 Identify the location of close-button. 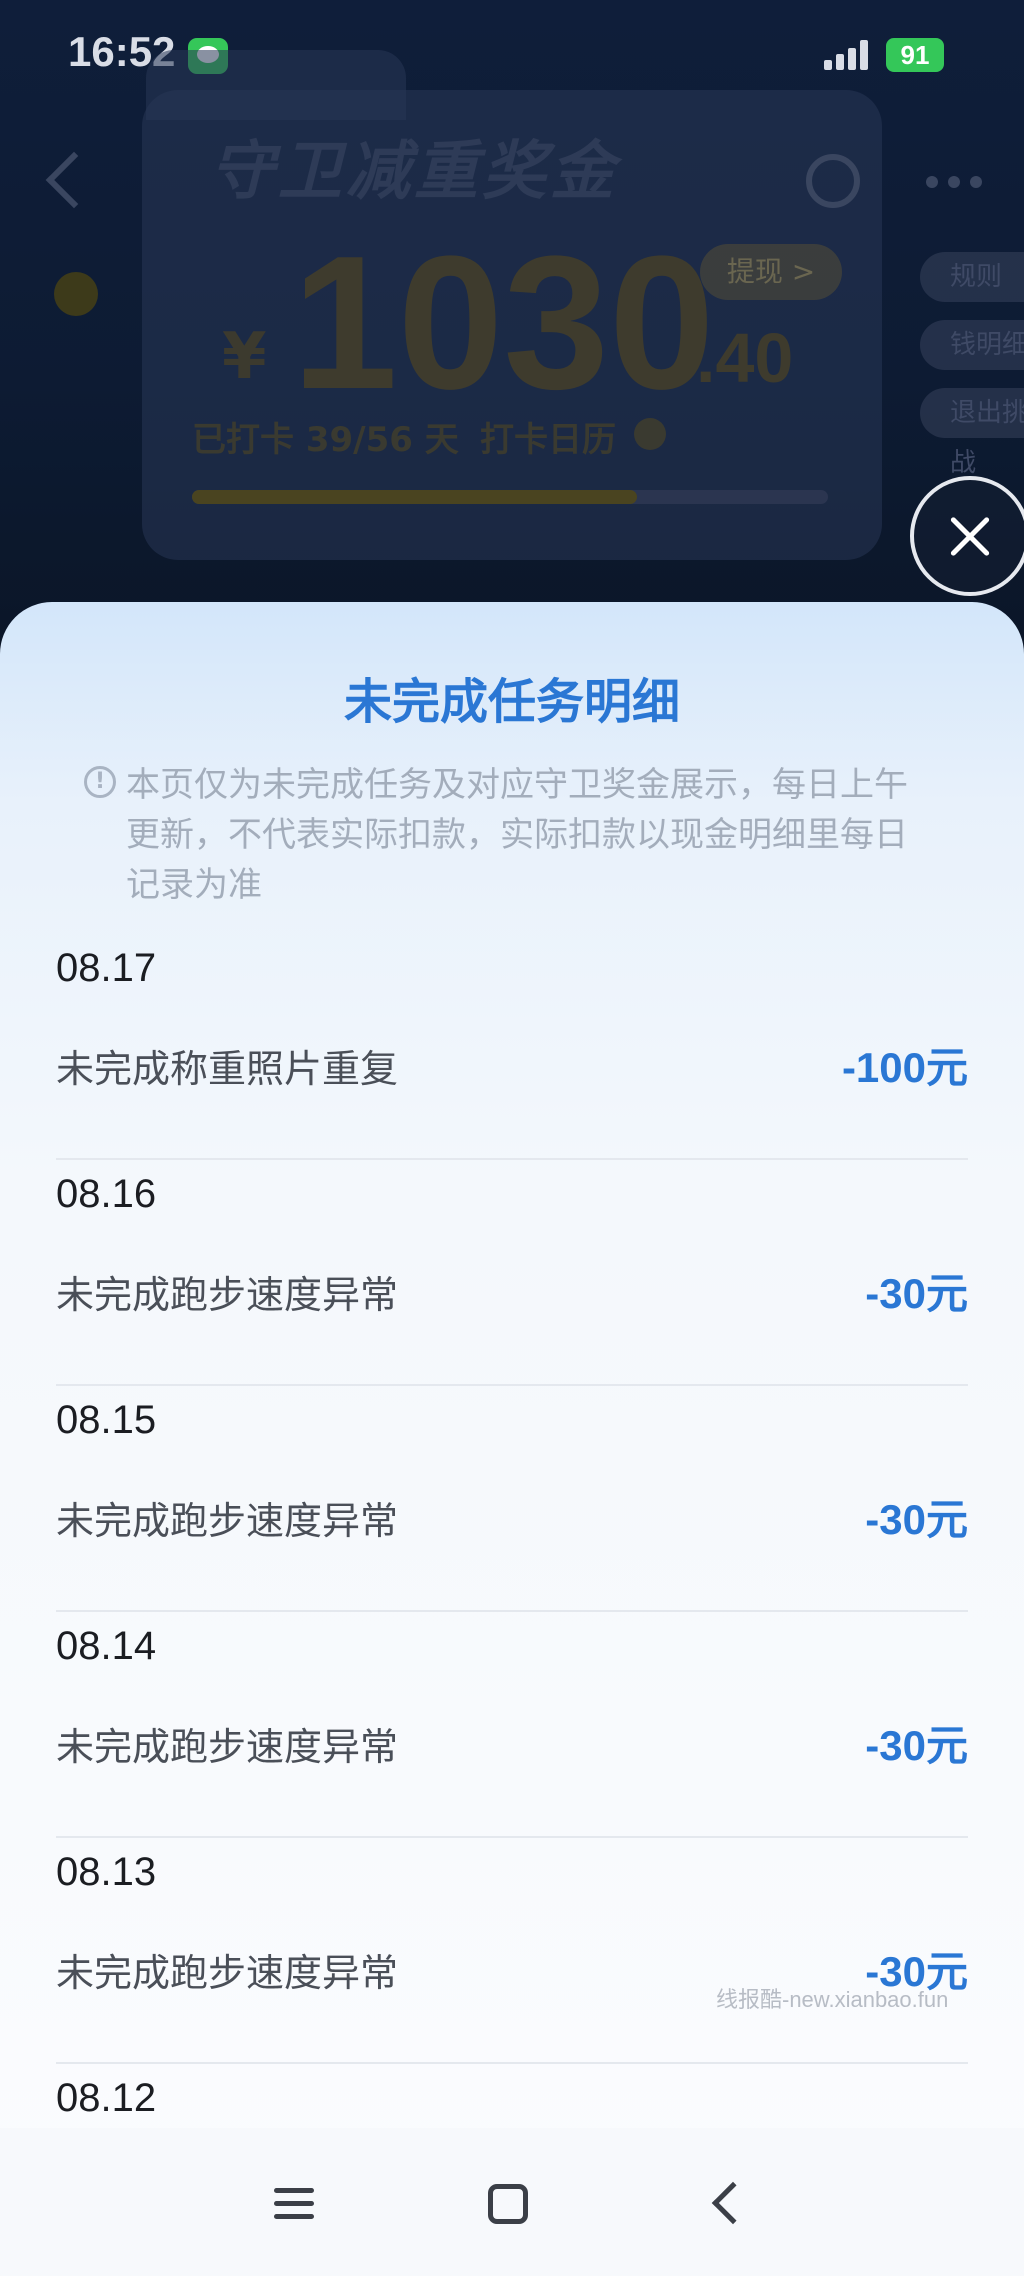
(967, 536).